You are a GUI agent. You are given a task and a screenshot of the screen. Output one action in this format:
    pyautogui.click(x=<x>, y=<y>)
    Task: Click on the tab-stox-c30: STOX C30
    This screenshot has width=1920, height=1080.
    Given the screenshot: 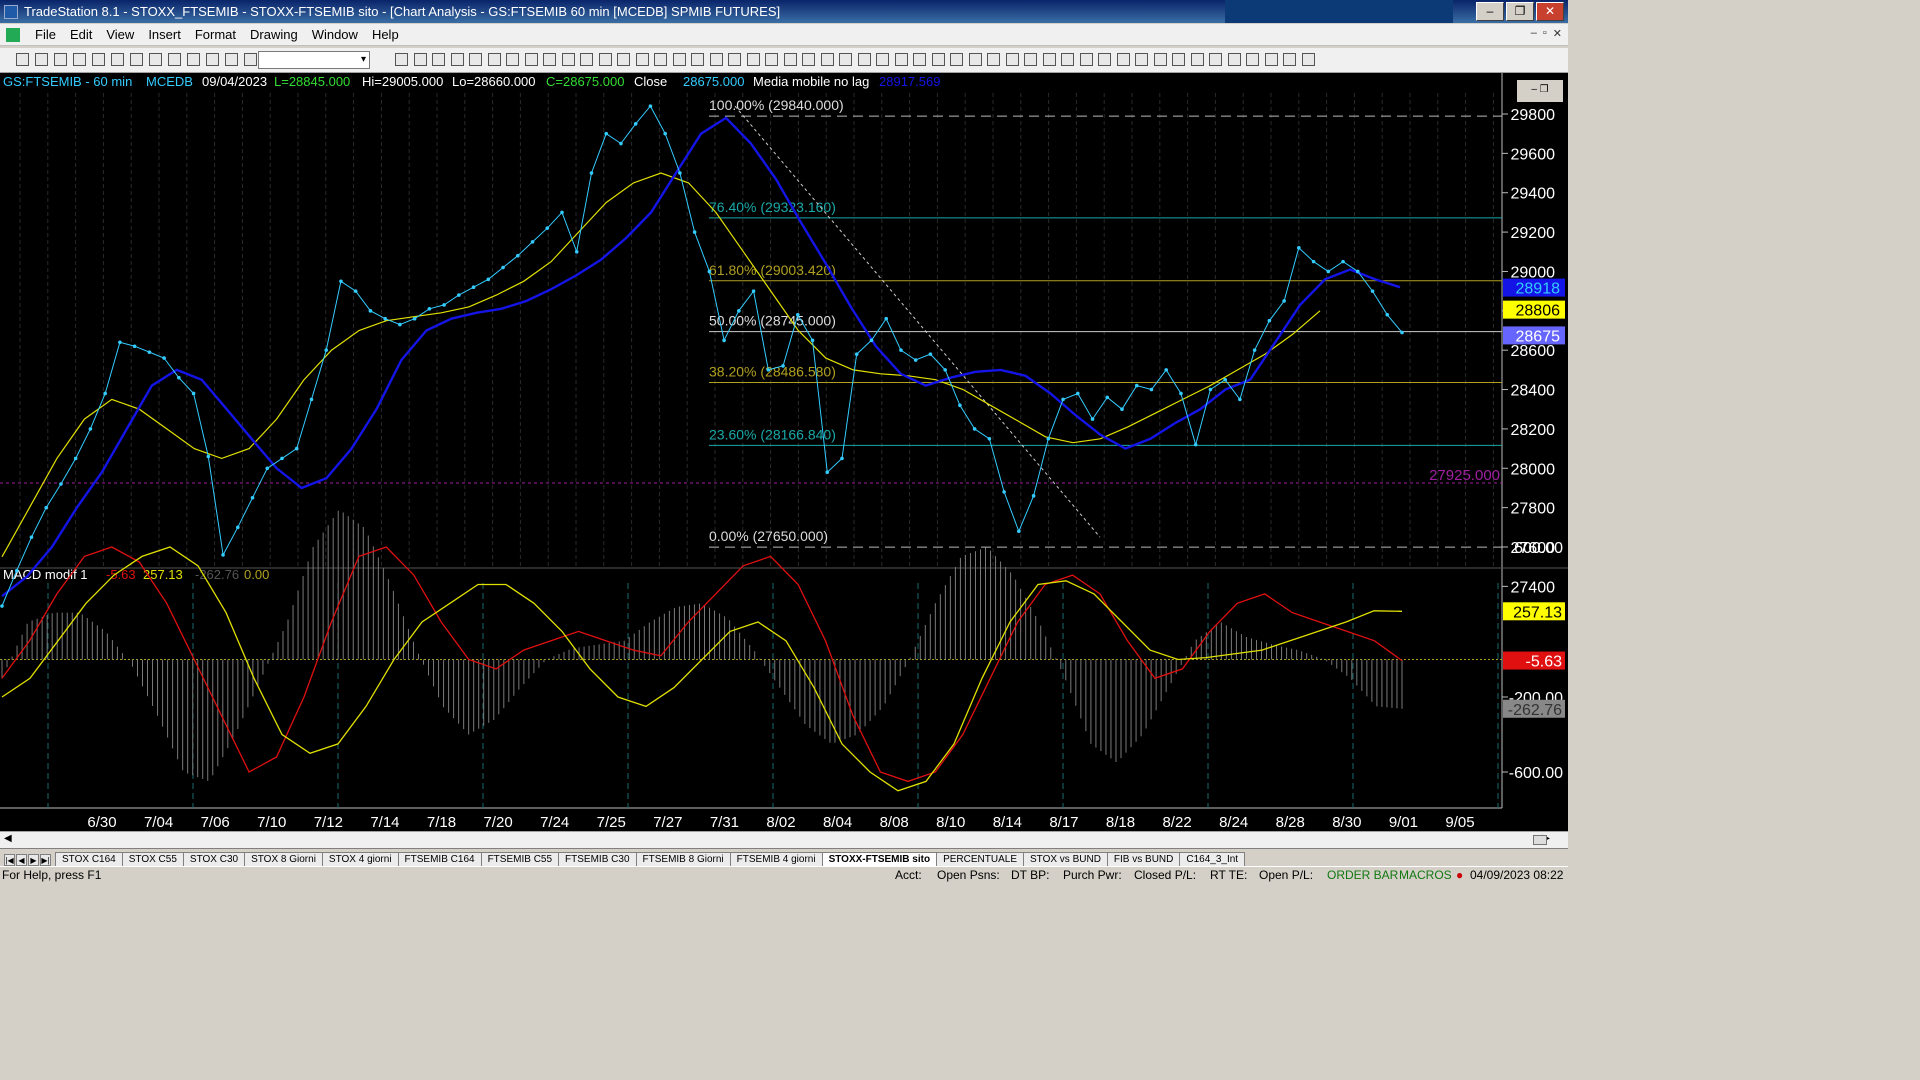 What is the action you would take?
    pyautogui.click(x=214, y=859)
    